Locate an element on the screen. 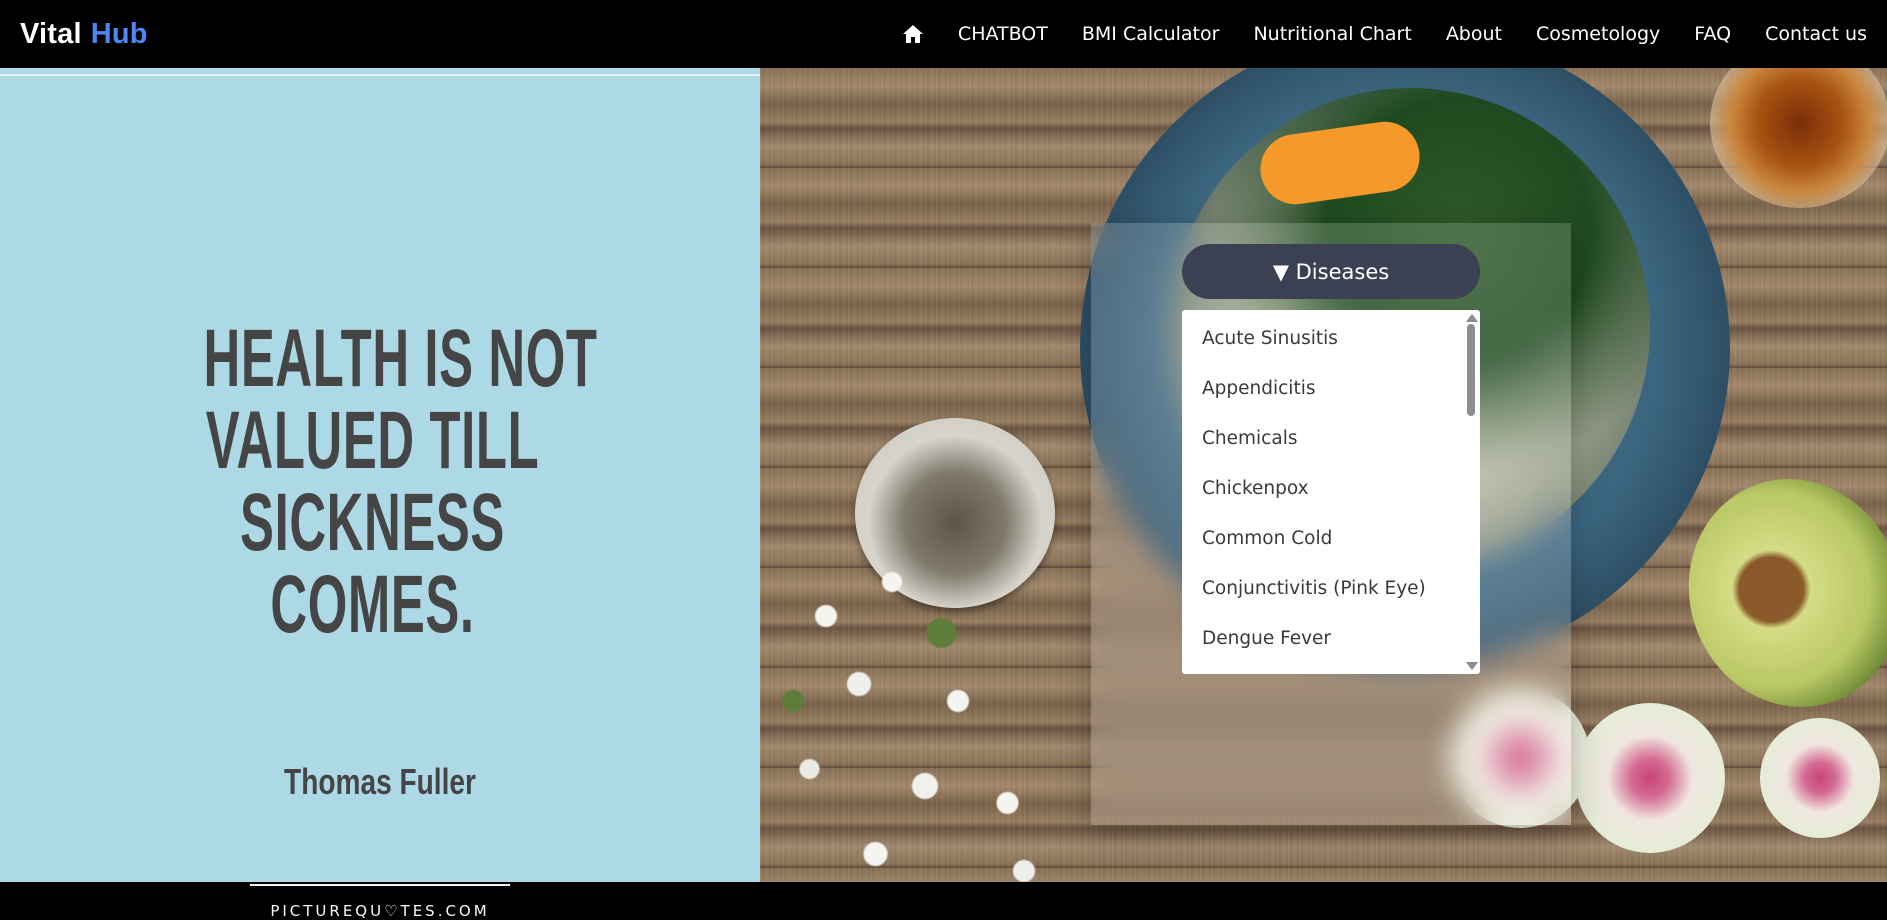 The height and width of the screenshot is (920, 1887). disease-item: Dengue Fever is located at coordinates (1322, 635).